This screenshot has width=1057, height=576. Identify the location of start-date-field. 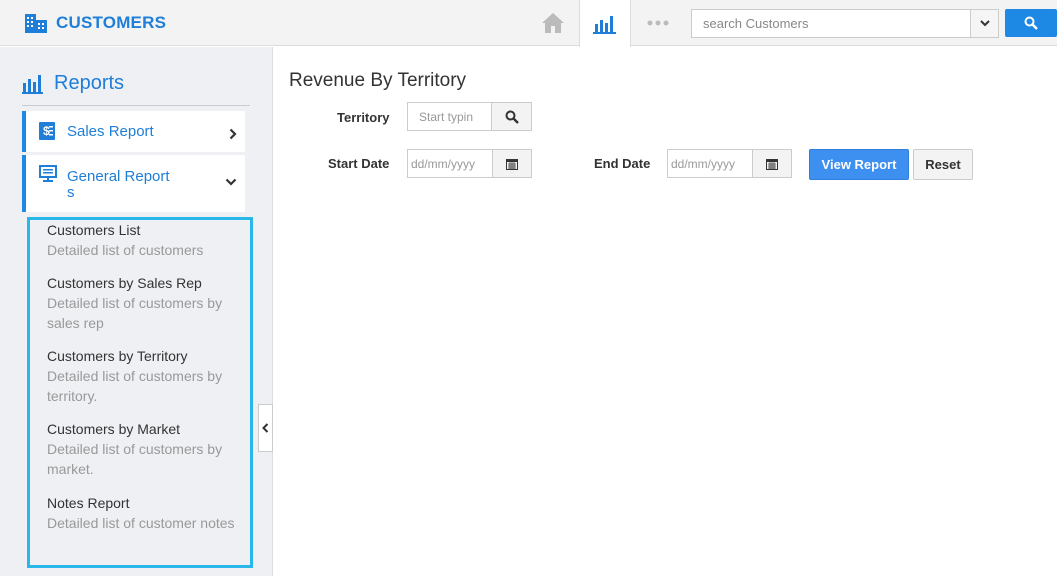
(469, 163).